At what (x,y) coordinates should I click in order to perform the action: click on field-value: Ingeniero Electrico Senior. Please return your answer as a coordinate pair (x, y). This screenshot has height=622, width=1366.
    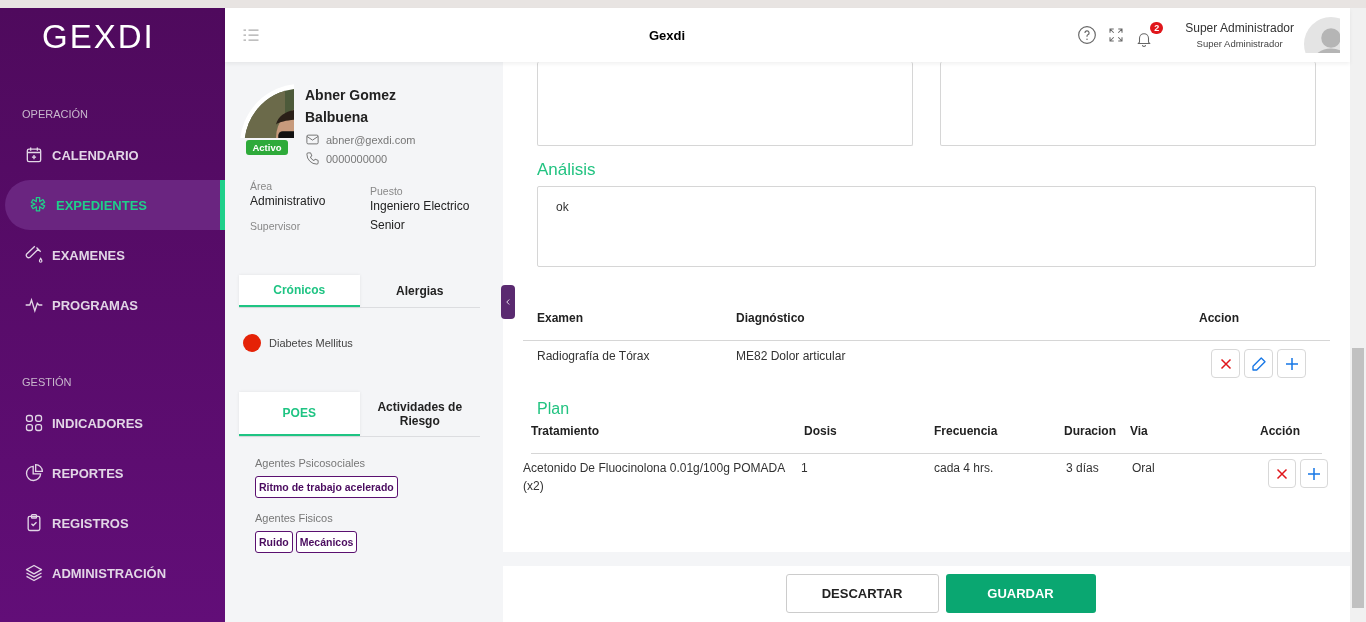
    Looking at the image, I should click on (420, 216).